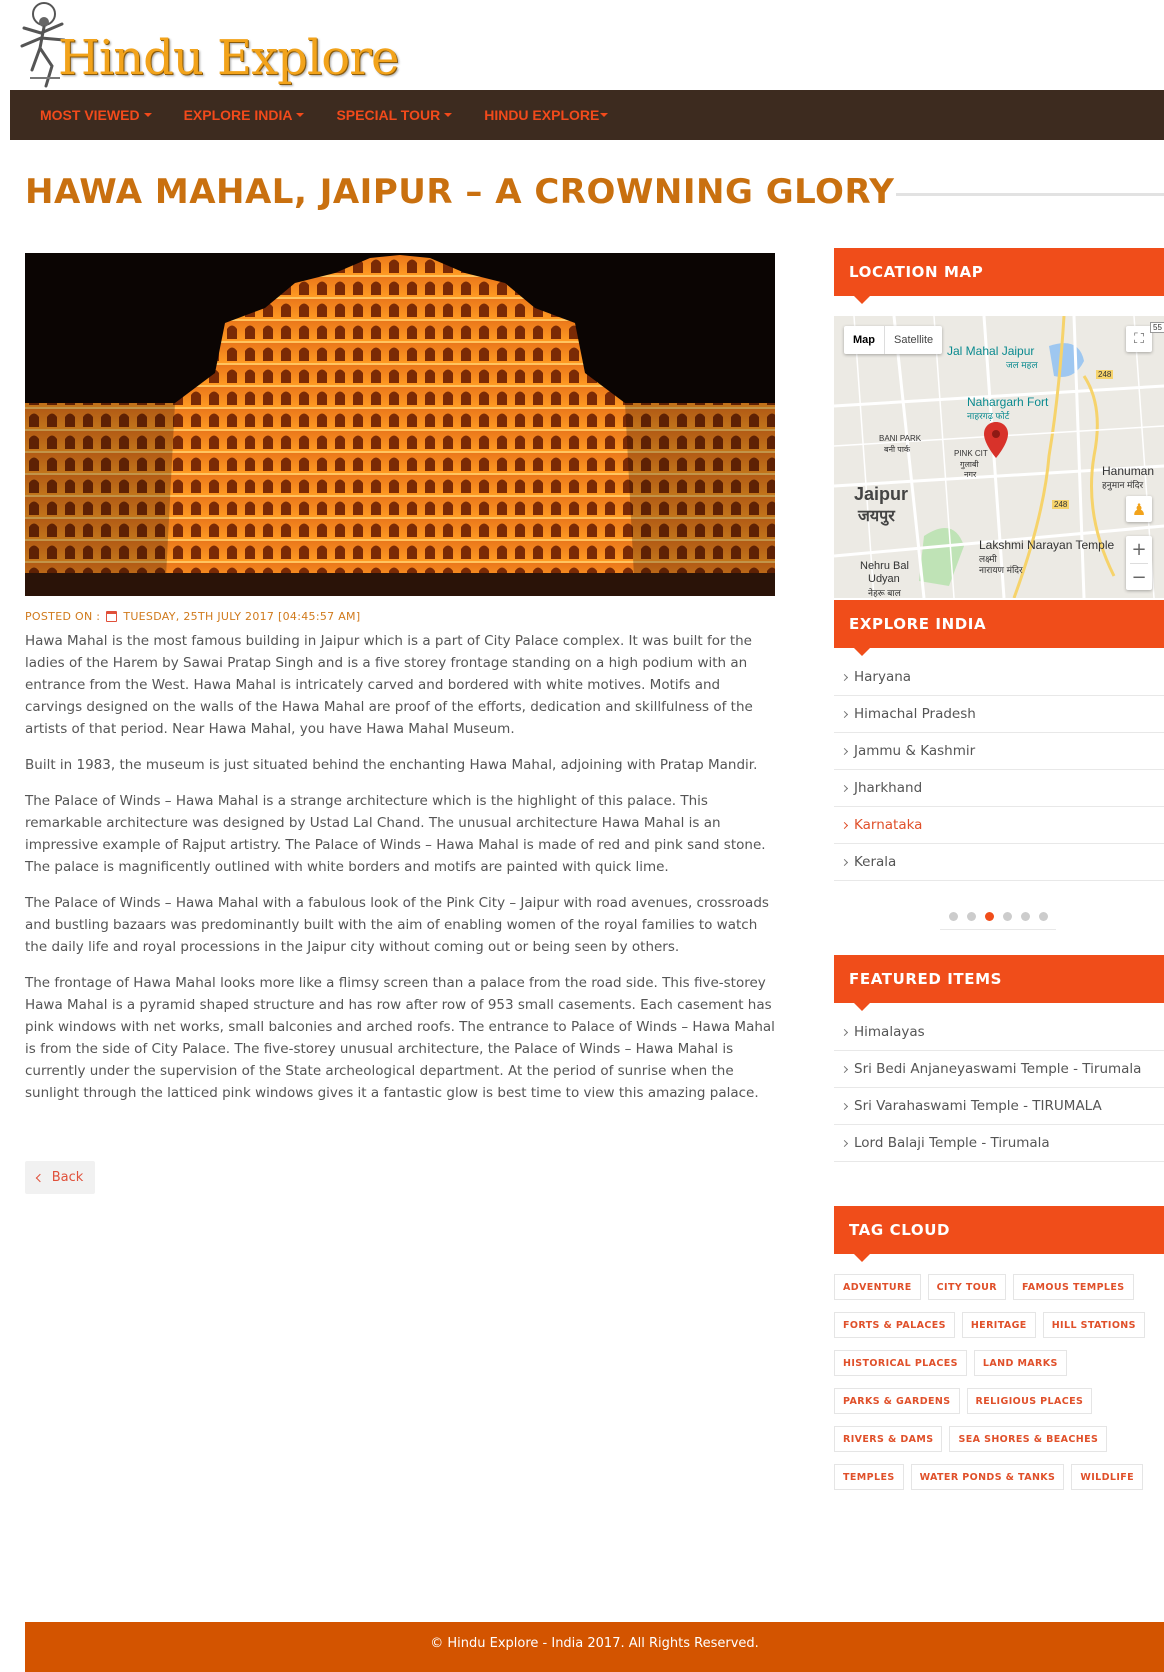 The height and width of the screenshot is (1672, 1164). Describe the element at coordinates (542, 115) in the screenshot. I see `nav-label: HINDU EXPLORE` at that location.